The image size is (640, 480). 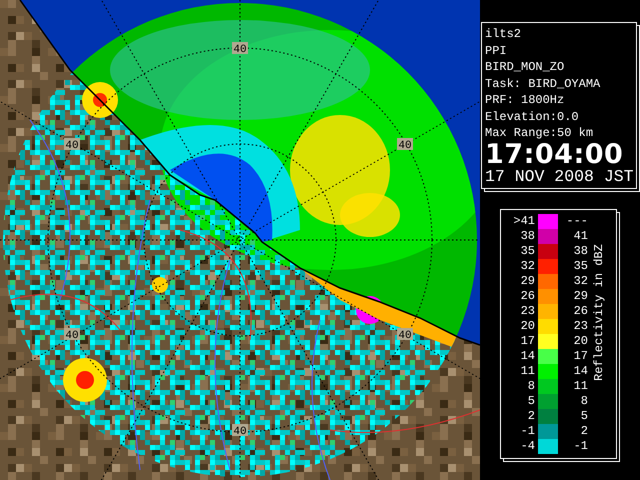 What do you see at coordinates (584, 416) in the screenshot?
I see `legend-high-label: 5` at bounding box center [584, 416].